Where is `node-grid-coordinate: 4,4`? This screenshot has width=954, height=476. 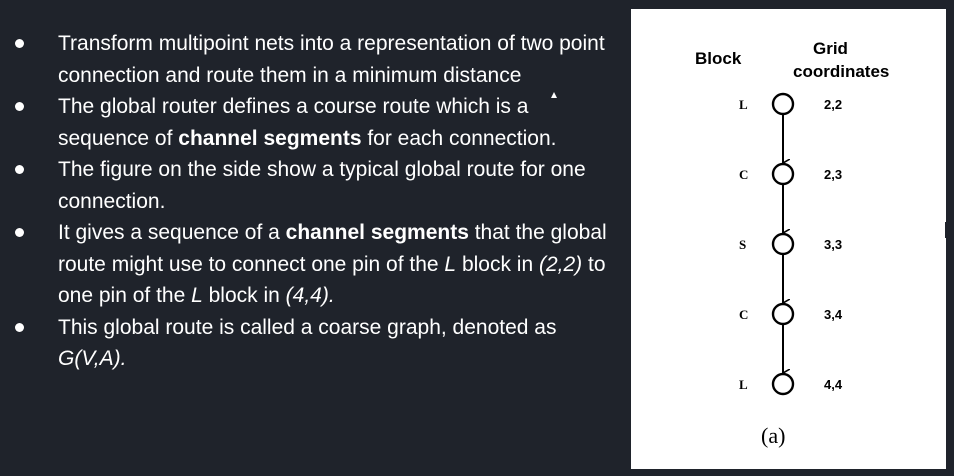 node-grid-coordinate: 4,4 is located at coordinates (833, 384).